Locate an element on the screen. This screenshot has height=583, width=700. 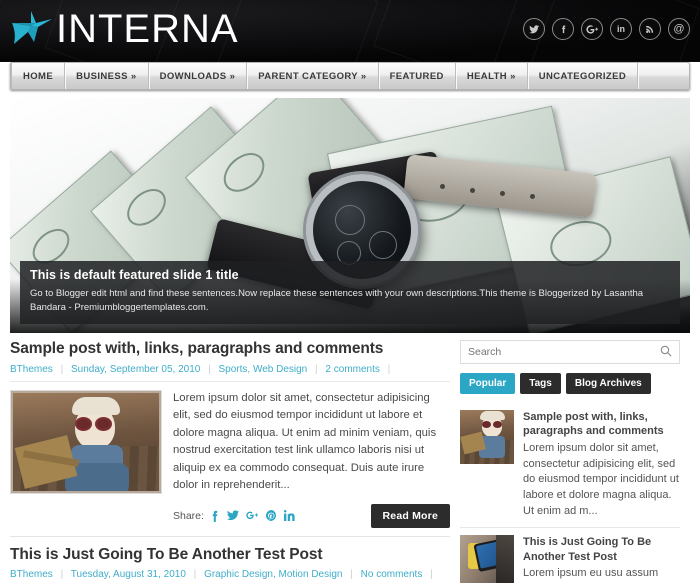
social-links: in @ is located at coordinates (606, 29).